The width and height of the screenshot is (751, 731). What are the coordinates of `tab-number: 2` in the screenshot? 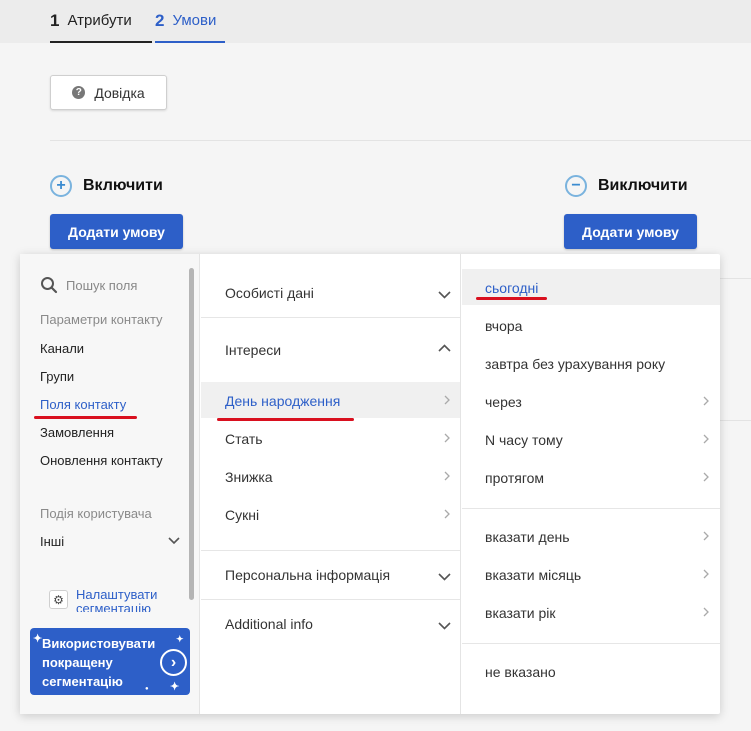 It's located at (160, 20).